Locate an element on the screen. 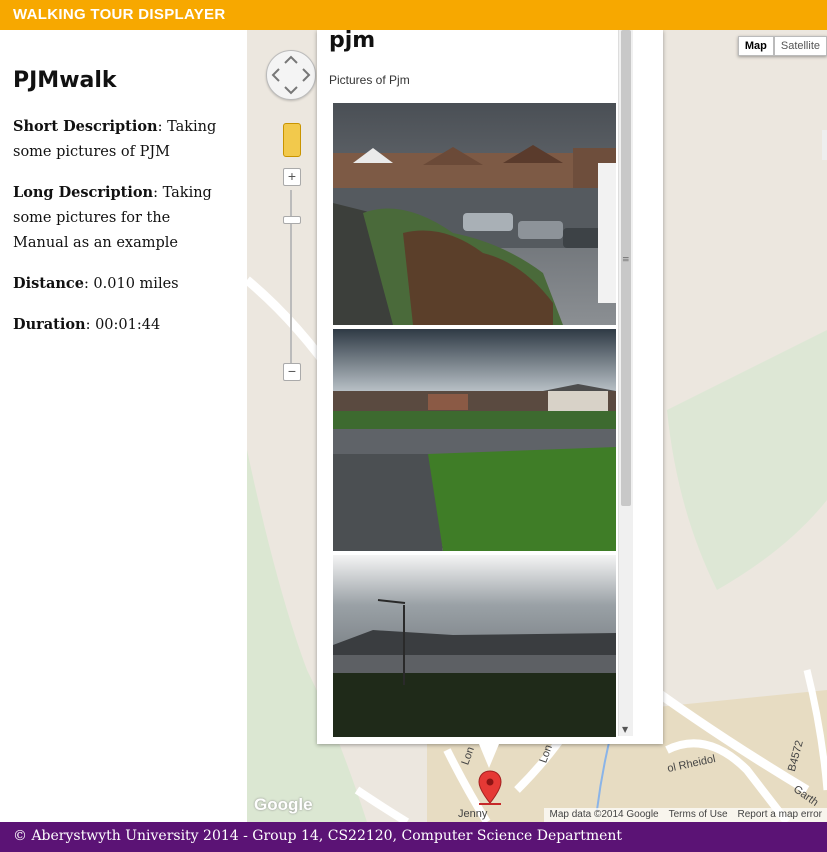 The height and width of the screenshot is (852, 827). duration: Duration: 00:01:44 is located at coordinates (120, 325).